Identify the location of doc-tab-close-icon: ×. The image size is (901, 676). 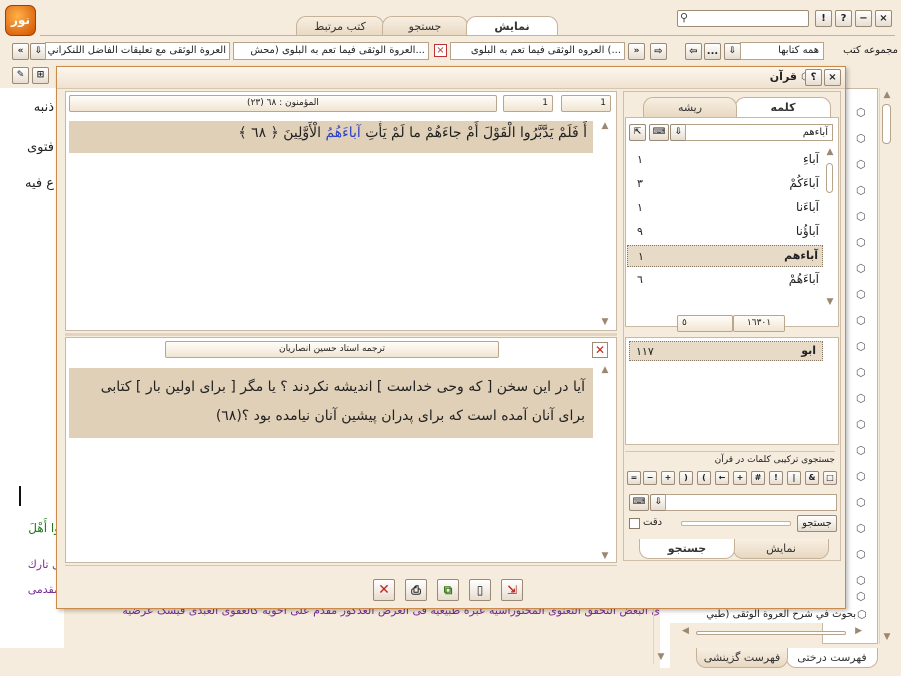
(440, 50).